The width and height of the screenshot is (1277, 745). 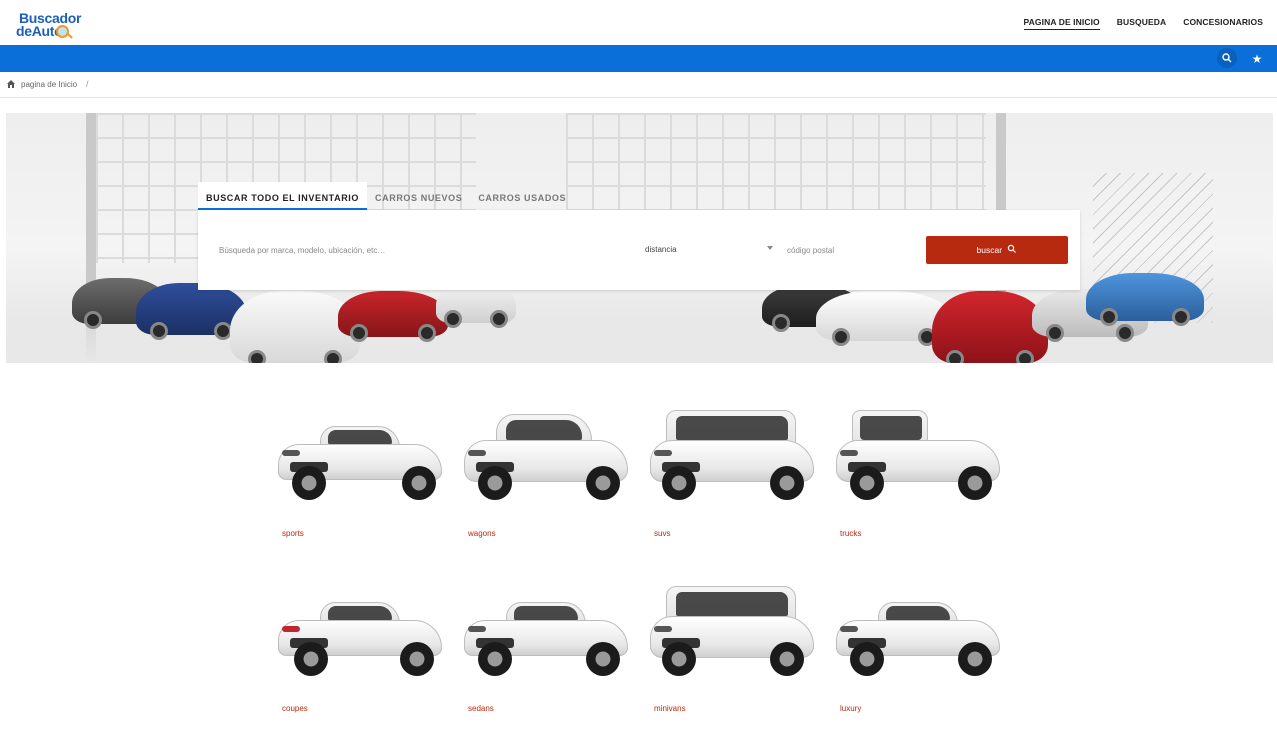 What do you see at coordinates (770, 248) in the screenshot?
I see `chevron-down-icon` at bounding box center [770, 248].